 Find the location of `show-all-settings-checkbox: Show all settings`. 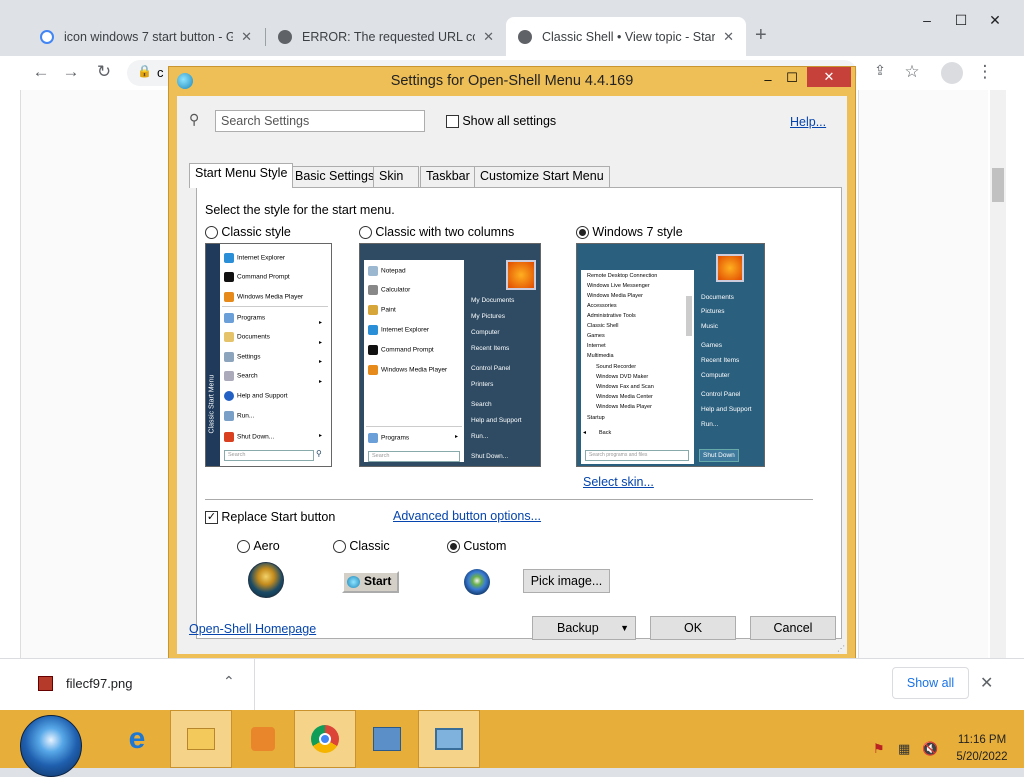

show-all-settings-checkbox: Show all settings is located at coordinates (501, 121).